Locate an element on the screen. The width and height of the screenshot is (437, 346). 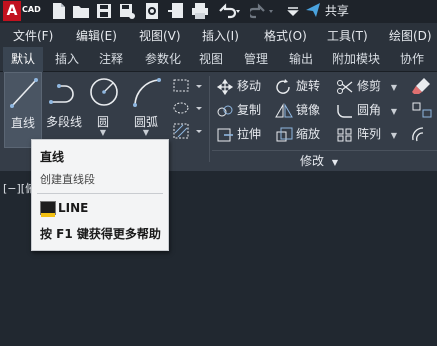
tooltip-title: 直线 is located at coordinates (52, 157).